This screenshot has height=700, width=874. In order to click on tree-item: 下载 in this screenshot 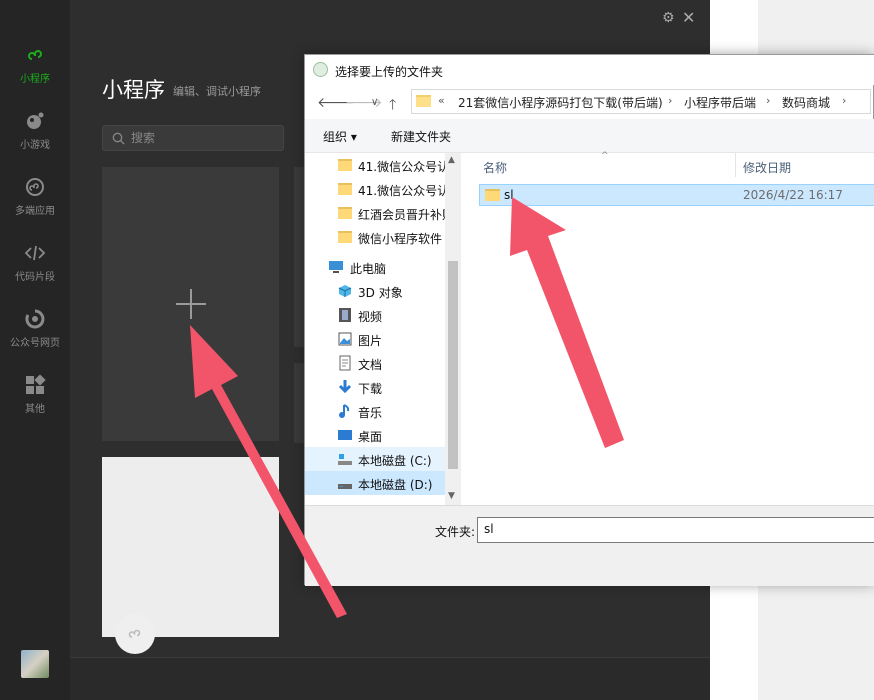, I will do `click(375, 387)`.